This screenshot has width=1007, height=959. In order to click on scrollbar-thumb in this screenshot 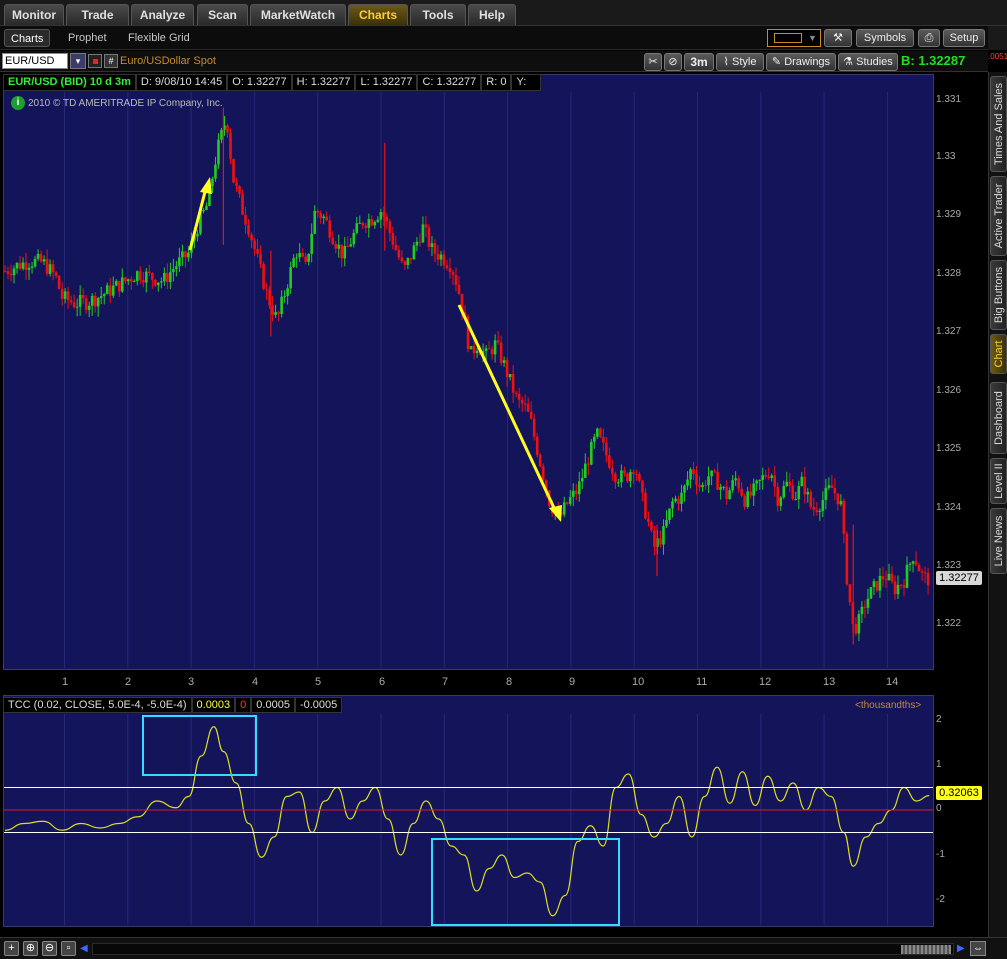, I will do `click(926, 949)`.